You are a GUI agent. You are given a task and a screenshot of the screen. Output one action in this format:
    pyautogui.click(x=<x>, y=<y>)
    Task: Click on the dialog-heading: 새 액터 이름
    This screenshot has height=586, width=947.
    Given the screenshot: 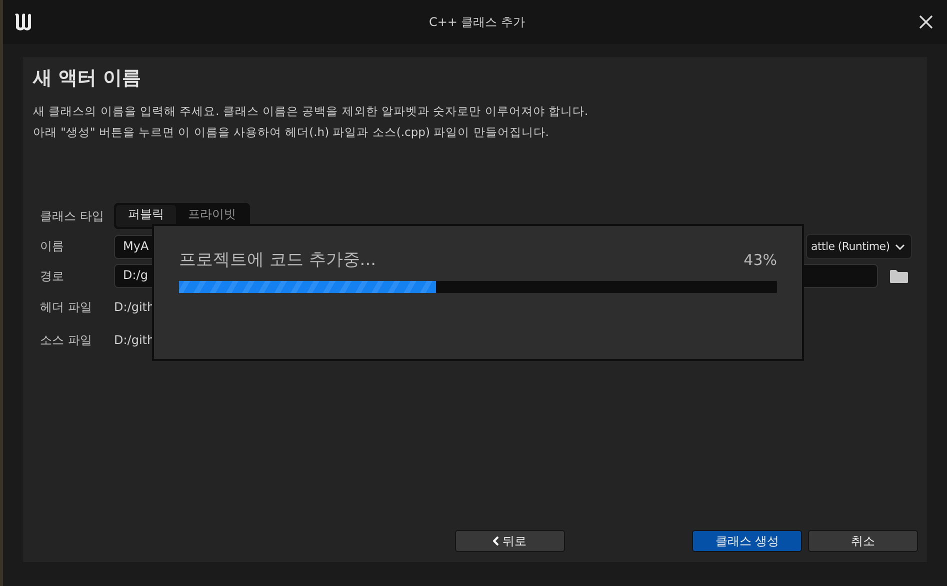 What is the action you would take?
    pyautogui.click(x=87, y=78)
    